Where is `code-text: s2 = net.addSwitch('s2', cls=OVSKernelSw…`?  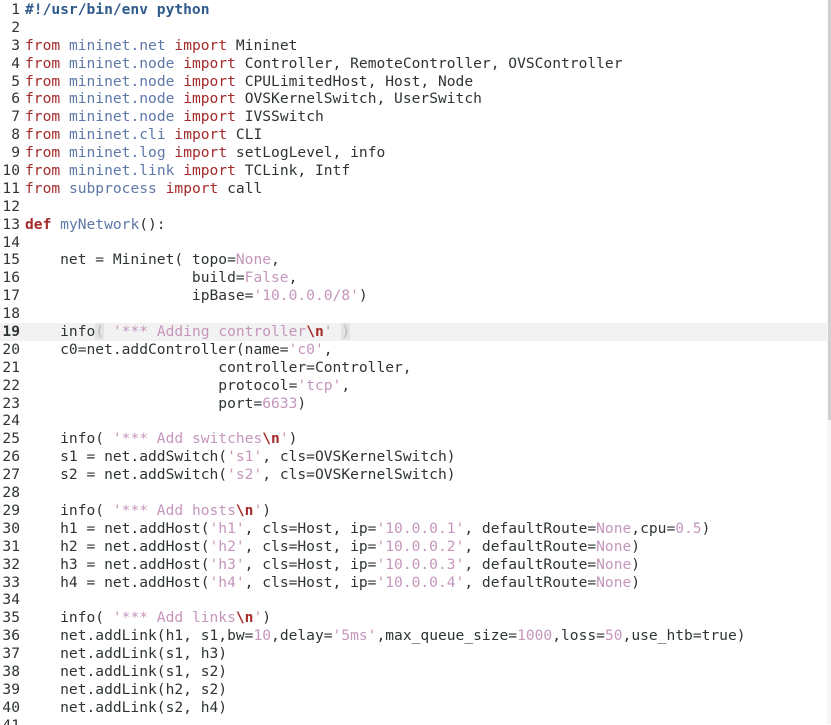
code-text: s2 = net.addSwitch('s2', cls=OVSKernelSw… is located at coordinates (237, 475).